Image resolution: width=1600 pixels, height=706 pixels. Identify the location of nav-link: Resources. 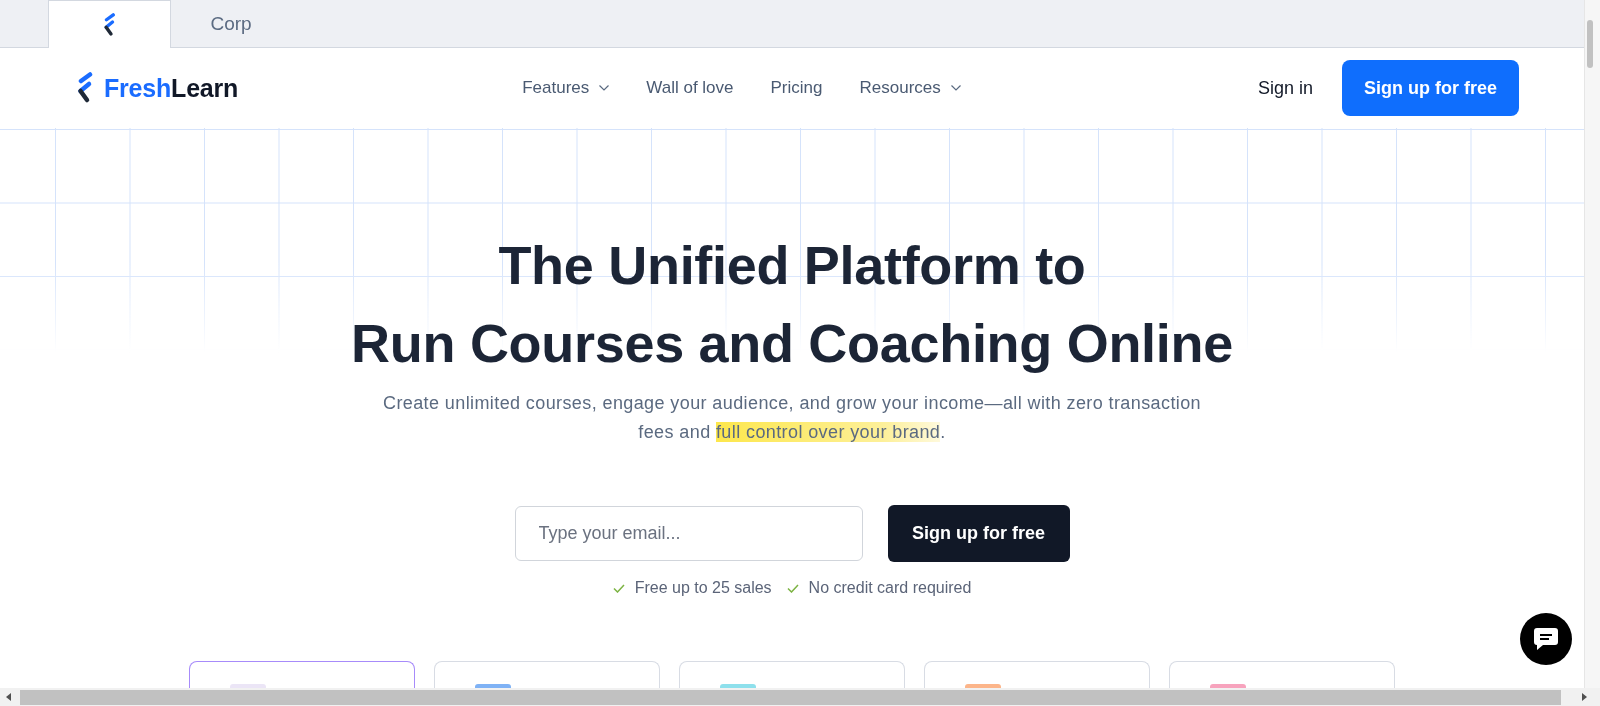
(910, 88).